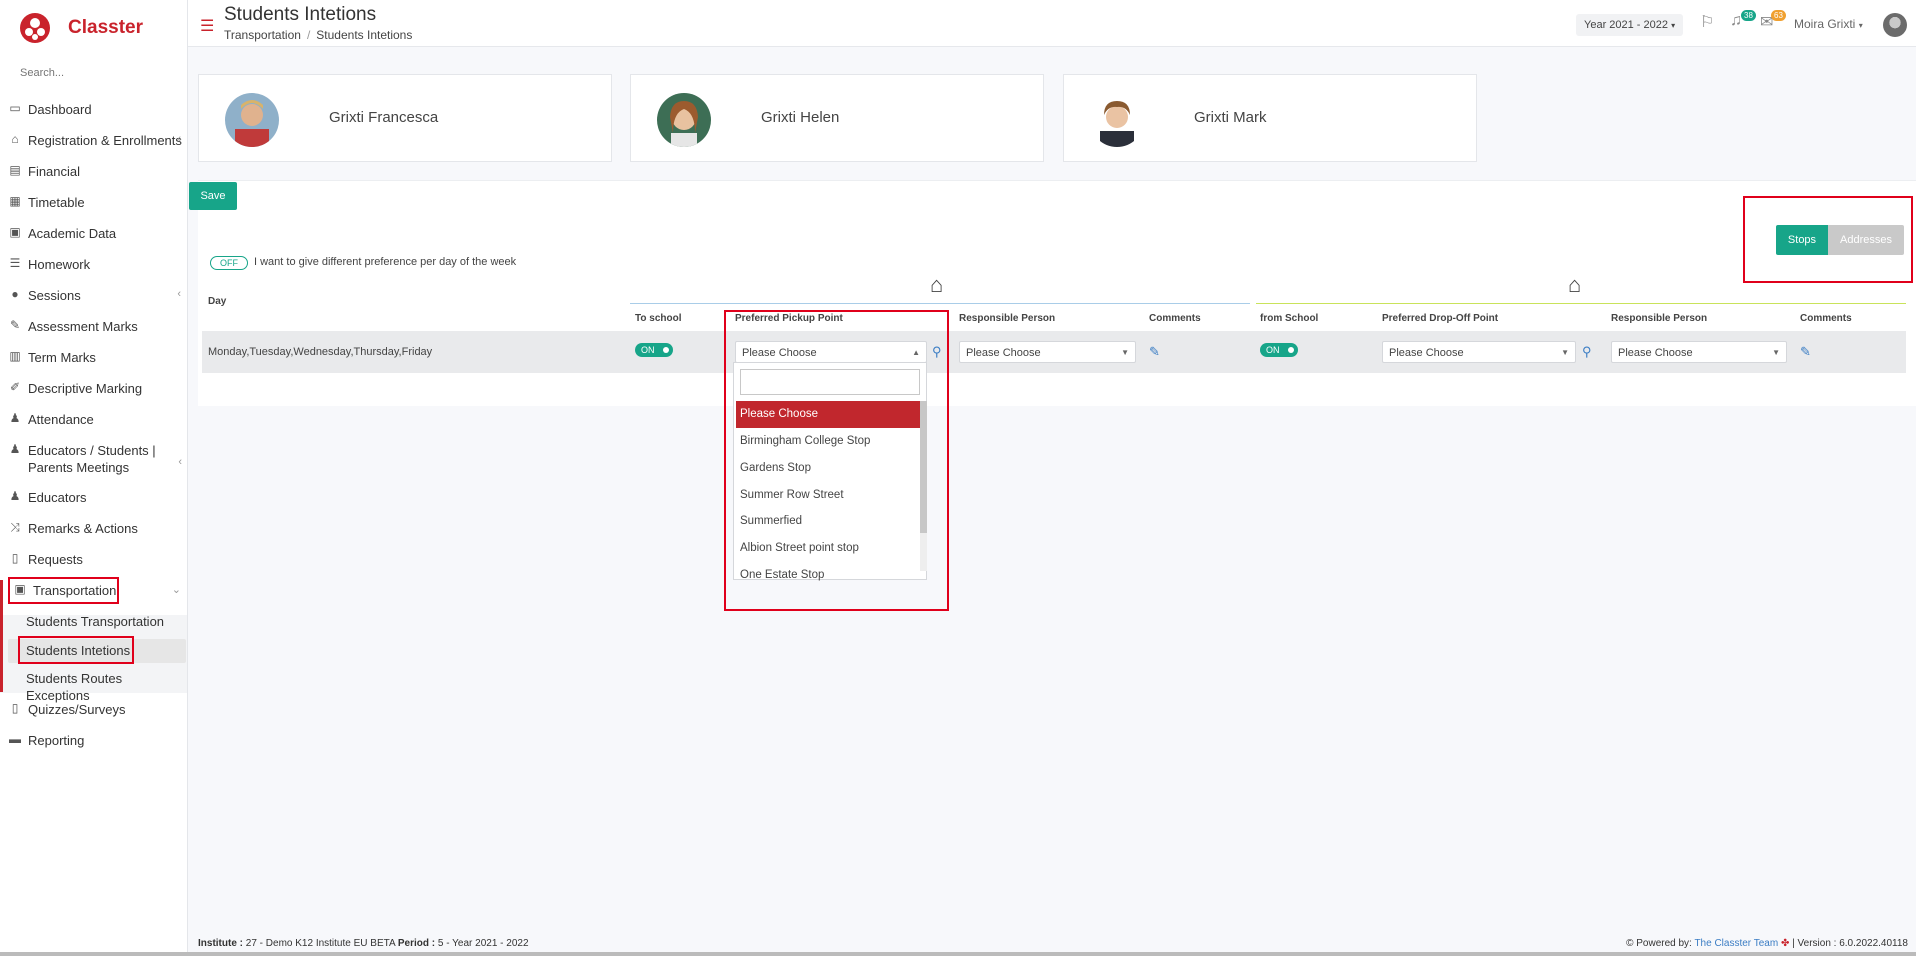 The height and width of the screenshot is (956, 1916). Describe the element at coordinates (1289, 318) in the screenshot. I see `col-header-from-school: from School` at that location.